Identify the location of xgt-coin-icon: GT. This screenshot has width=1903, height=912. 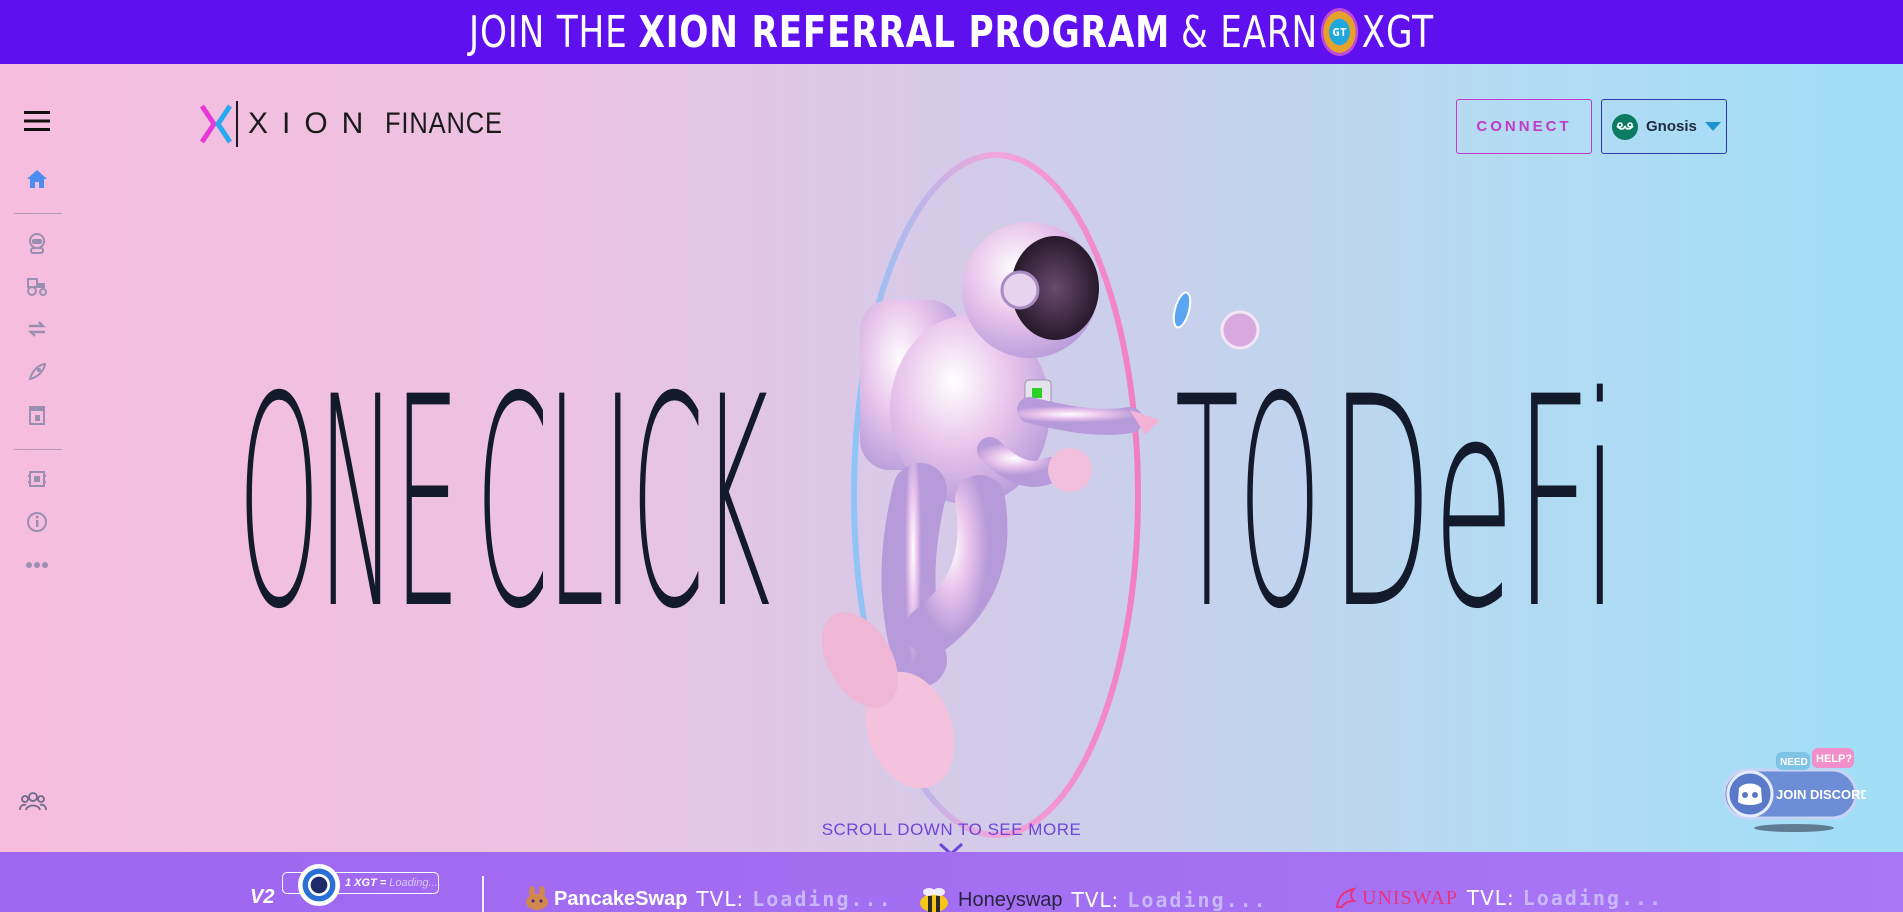
(1340, 32).